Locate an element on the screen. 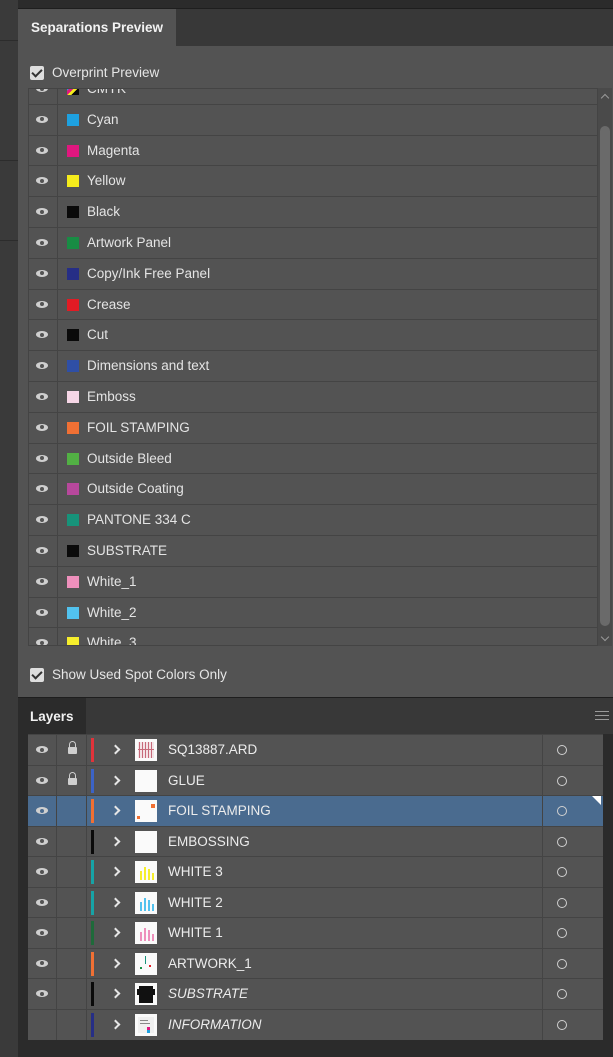  separation-row: White_2 is located at coordinates (313, 612).